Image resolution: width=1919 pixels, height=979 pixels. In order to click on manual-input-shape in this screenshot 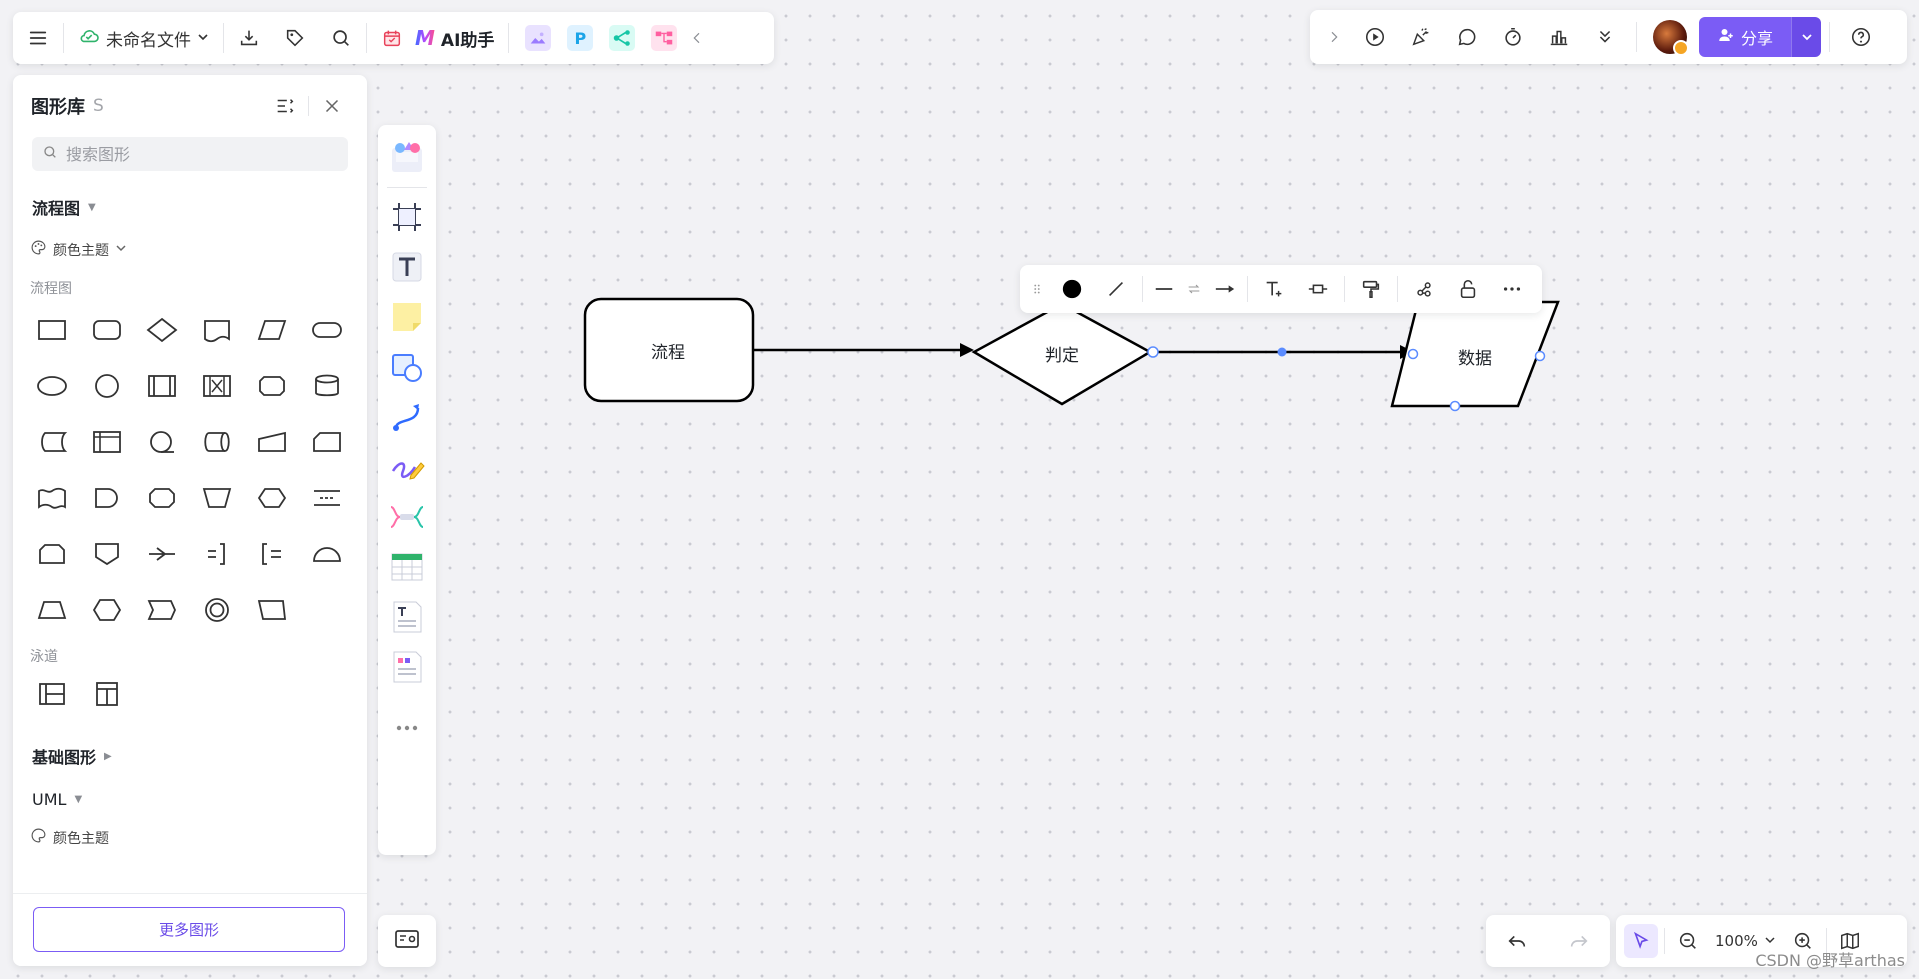, I will do `click(271, 442)`.